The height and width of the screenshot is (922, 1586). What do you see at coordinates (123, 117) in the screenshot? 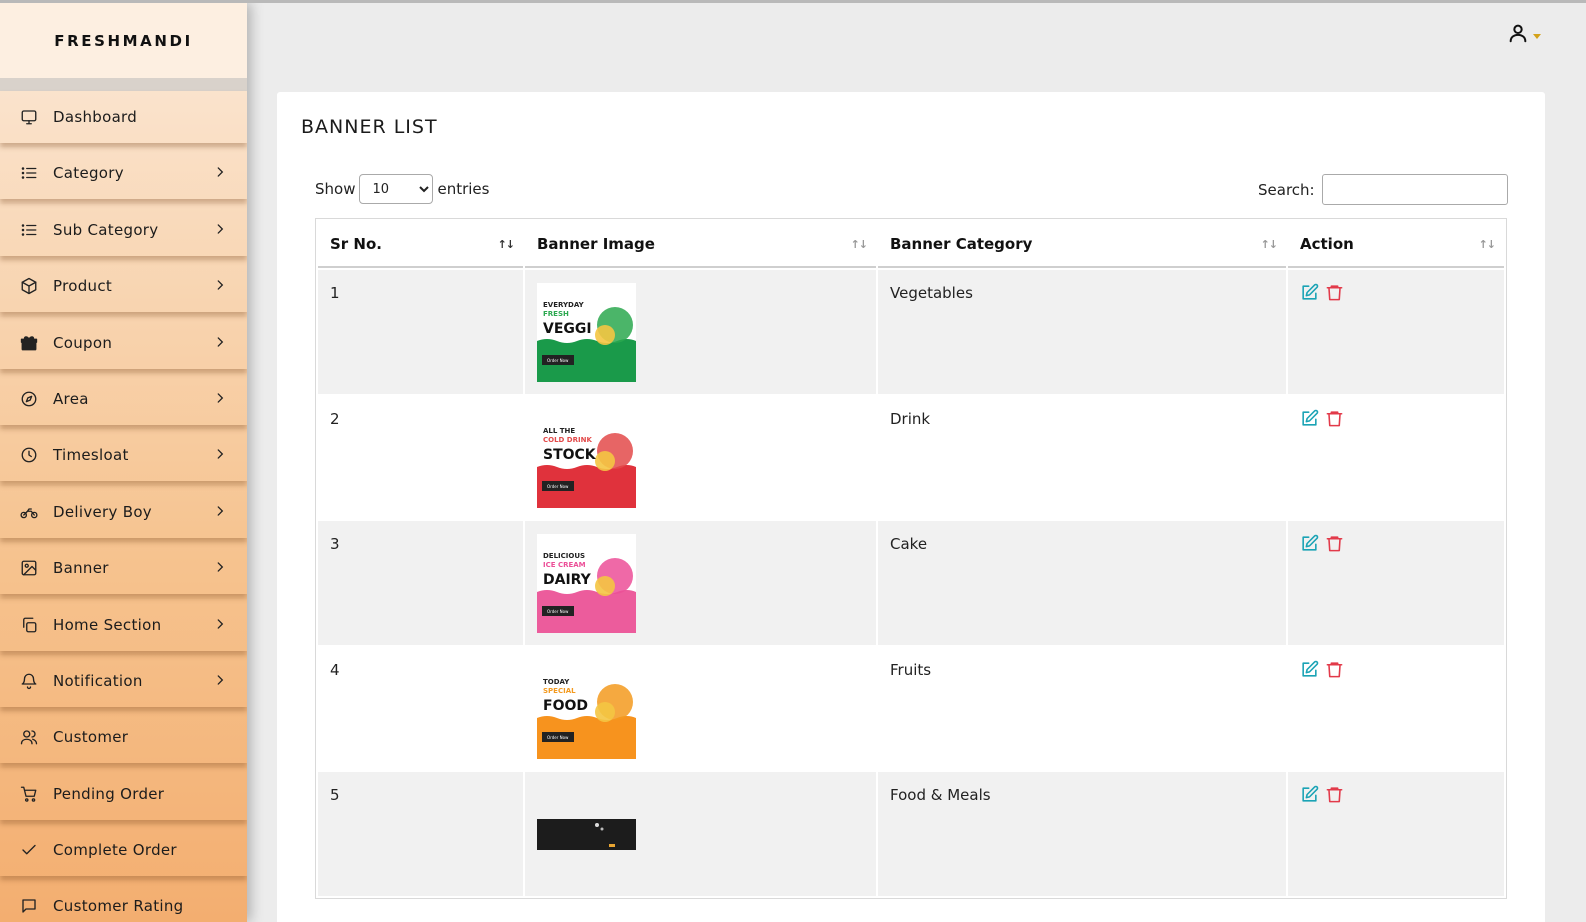
I see `sidebar-item-dashboard: Dashboard` at bounding box center [123, 117].